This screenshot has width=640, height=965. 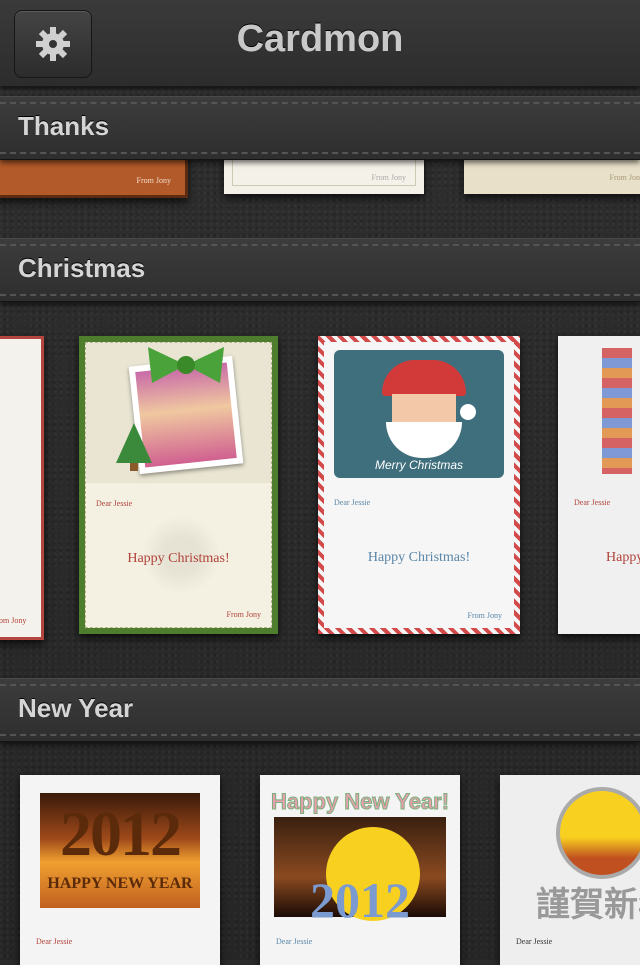 What do you see at coordinates (468, 412) in the screenshot?
I see `hat-pompom` at bounding box center [468, 412].